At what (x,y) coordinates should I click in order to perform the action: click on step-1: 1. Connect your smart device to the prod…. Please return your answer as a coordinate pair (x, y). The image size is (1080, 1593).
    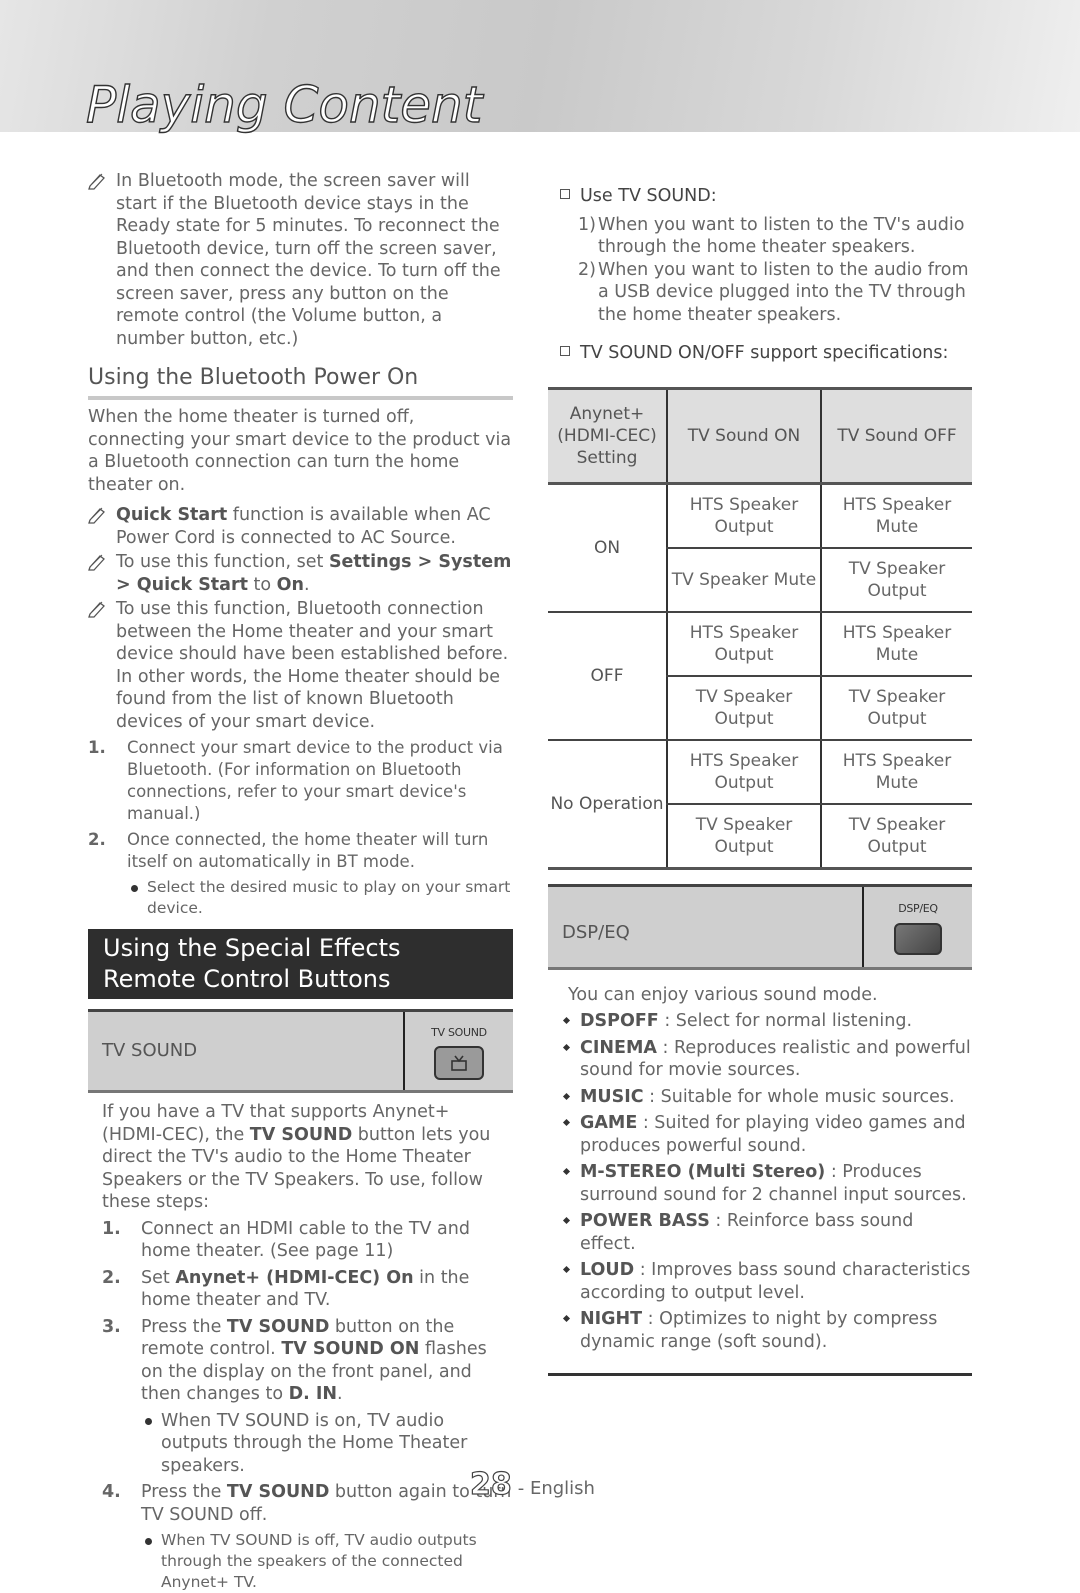
    Looking at the image, I should click on (295, 780).